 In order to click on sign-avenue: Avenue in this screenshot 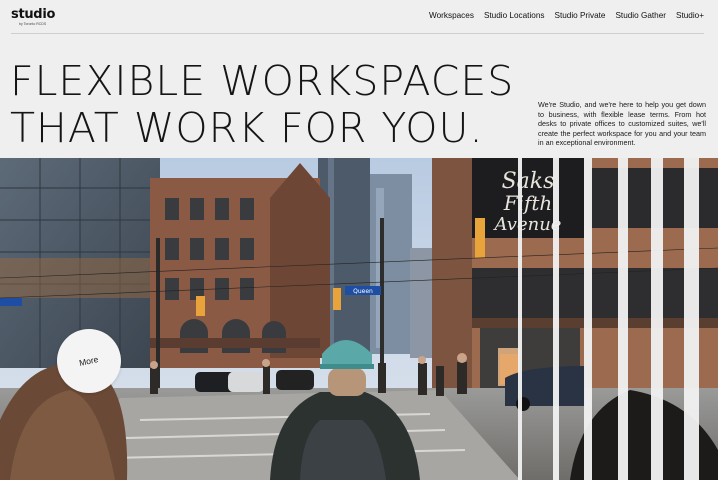, I will do `click(527, 224)`.